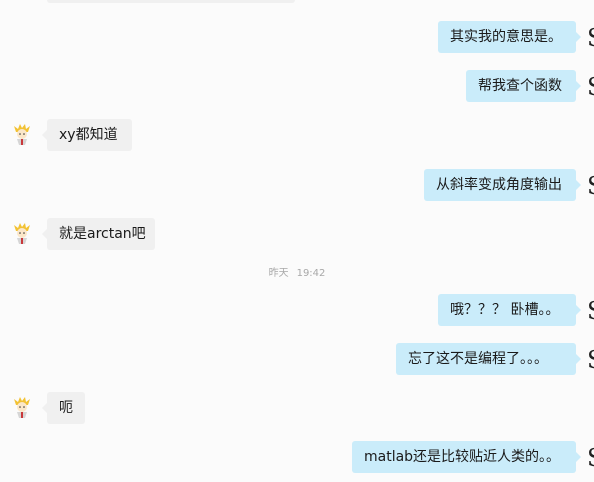 The height and width of the screenshot is (482, 594). Describe the element at coordinates (297, 87) in the screenshot. I see `message-row: 帮我查个函数 S` at that location.